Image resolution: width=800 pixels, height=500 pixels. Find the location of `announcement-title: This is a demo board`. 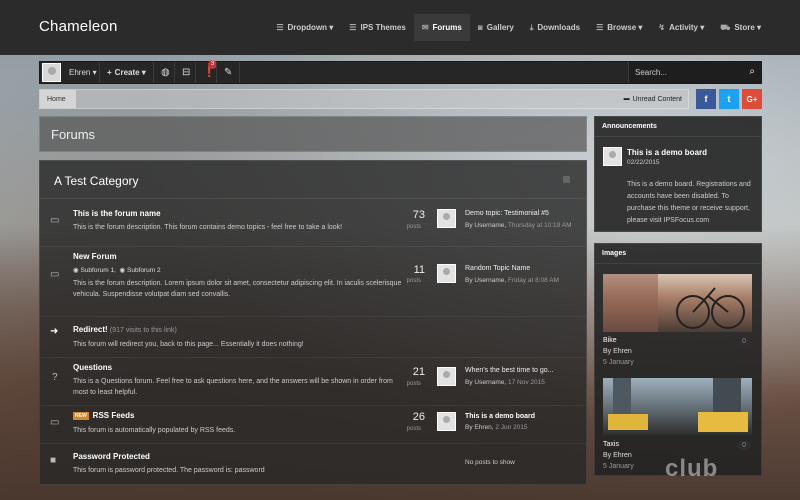

announcement-title: This is a demo board is located at coordinates (667, 152).